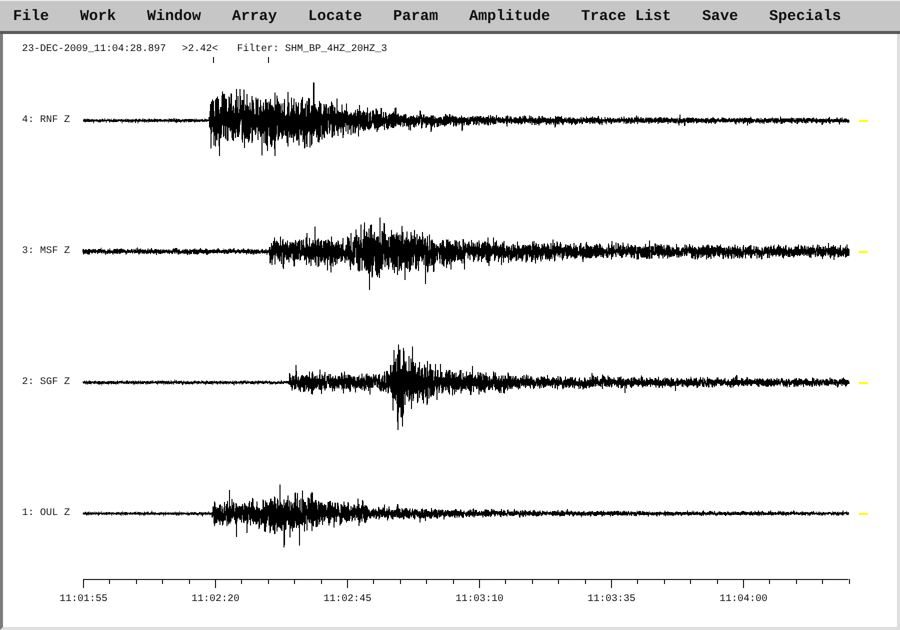  I want to click on menu-item: Trace List, so click(626, 16).